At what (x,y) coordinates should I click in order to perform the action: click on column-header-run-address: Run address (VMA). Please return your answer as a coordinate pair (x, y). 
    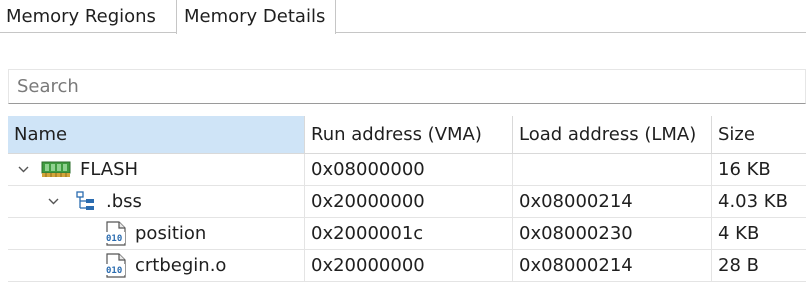
    Looking at the image, I should click on (409, 134).